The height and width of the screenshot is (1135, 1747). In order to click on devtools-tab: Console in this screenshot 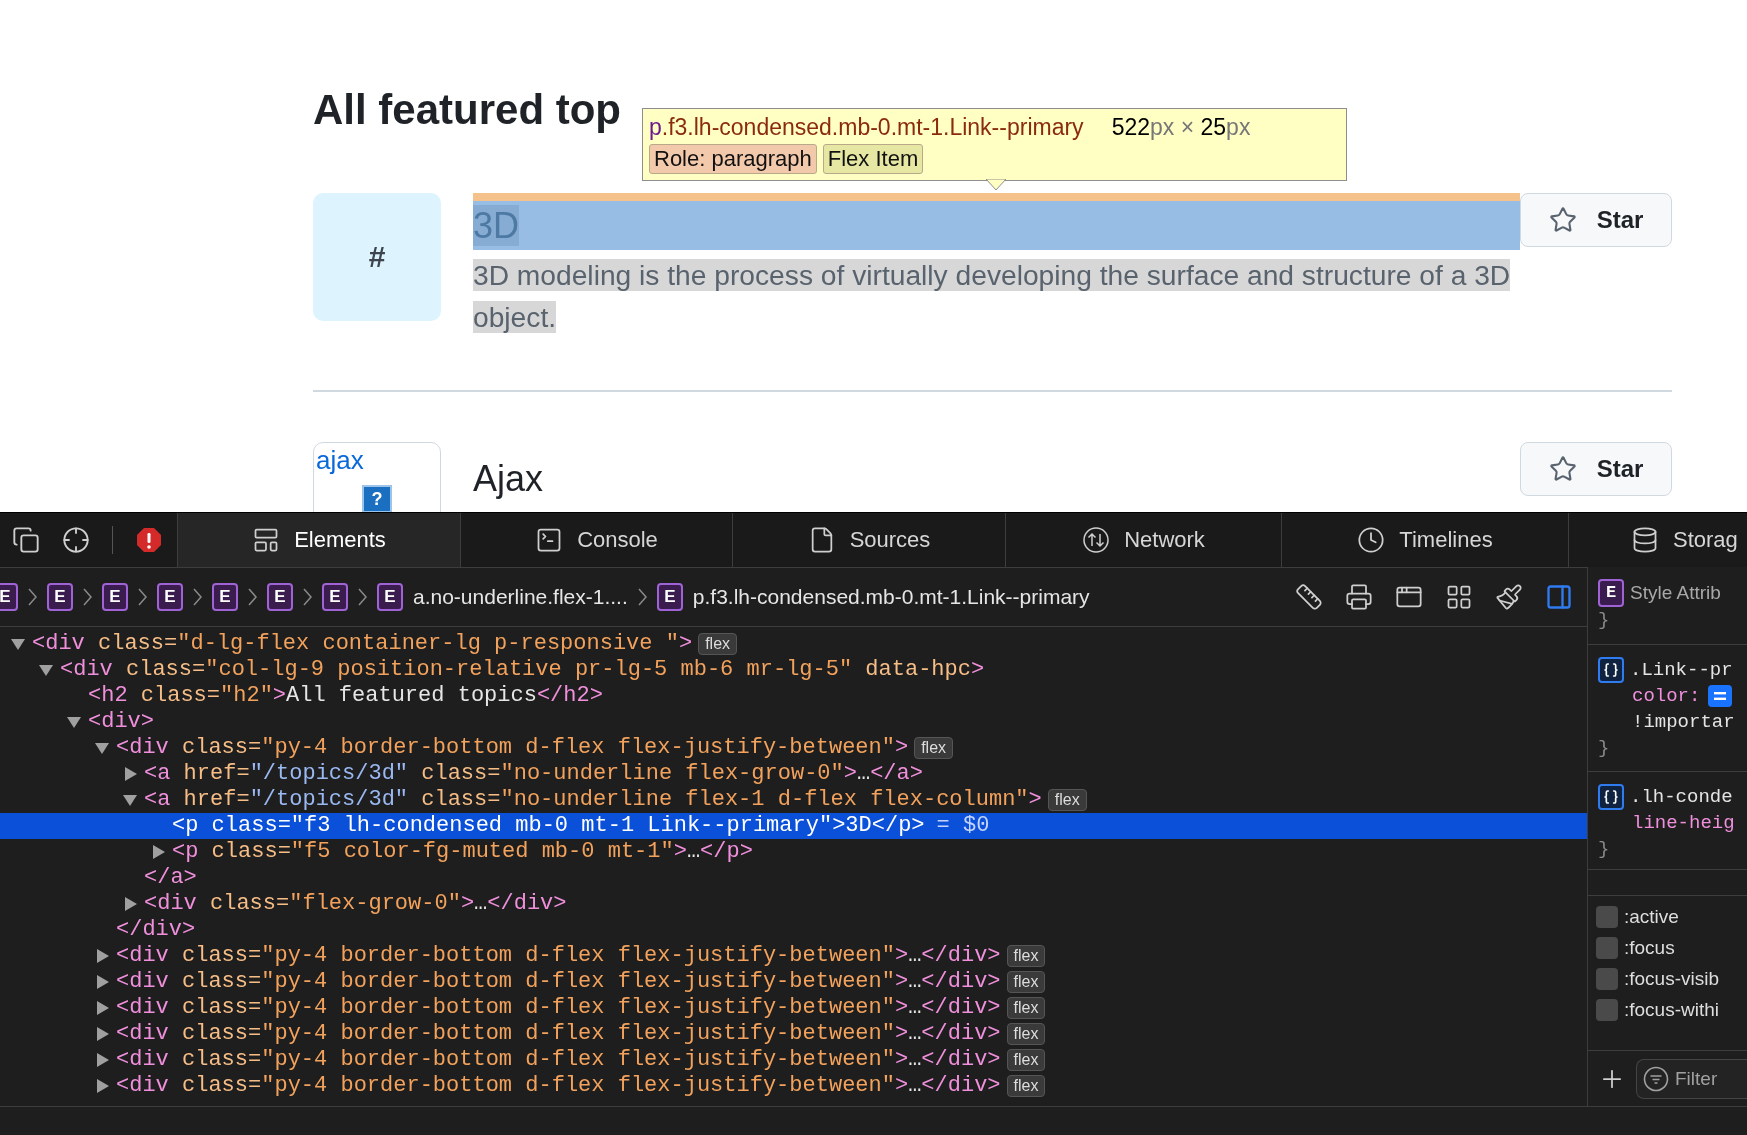, I will do `click(596, 540)`.